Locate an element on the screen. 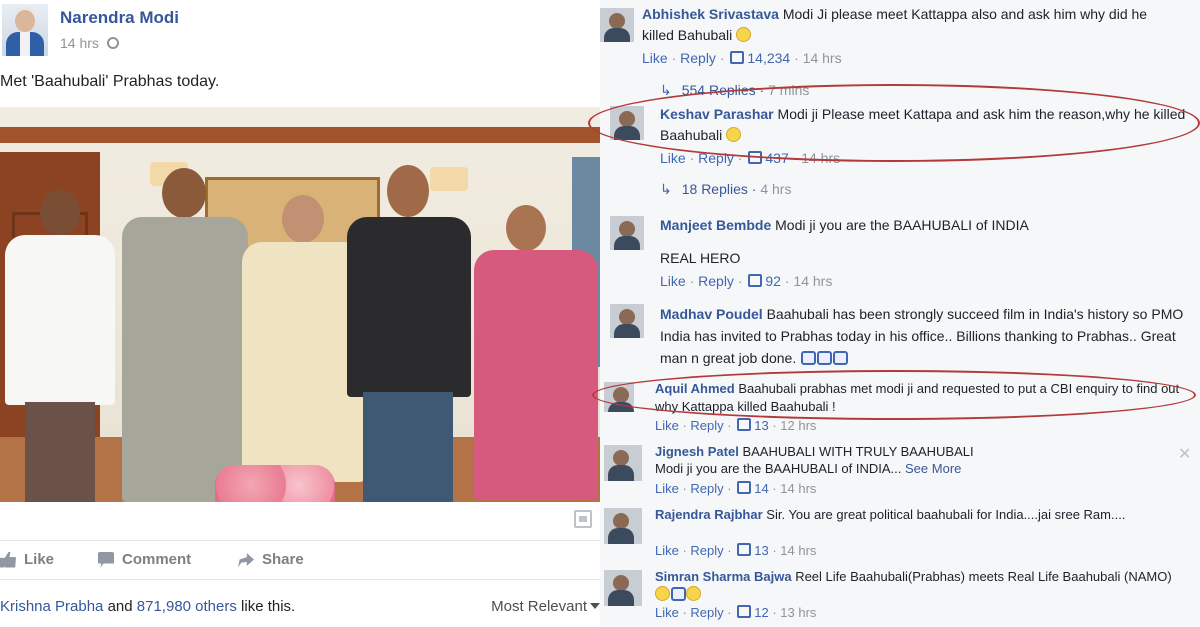 The image size is (1200, 627). sort-dropdown: Most Relevant is located at coordinates (545, 606).